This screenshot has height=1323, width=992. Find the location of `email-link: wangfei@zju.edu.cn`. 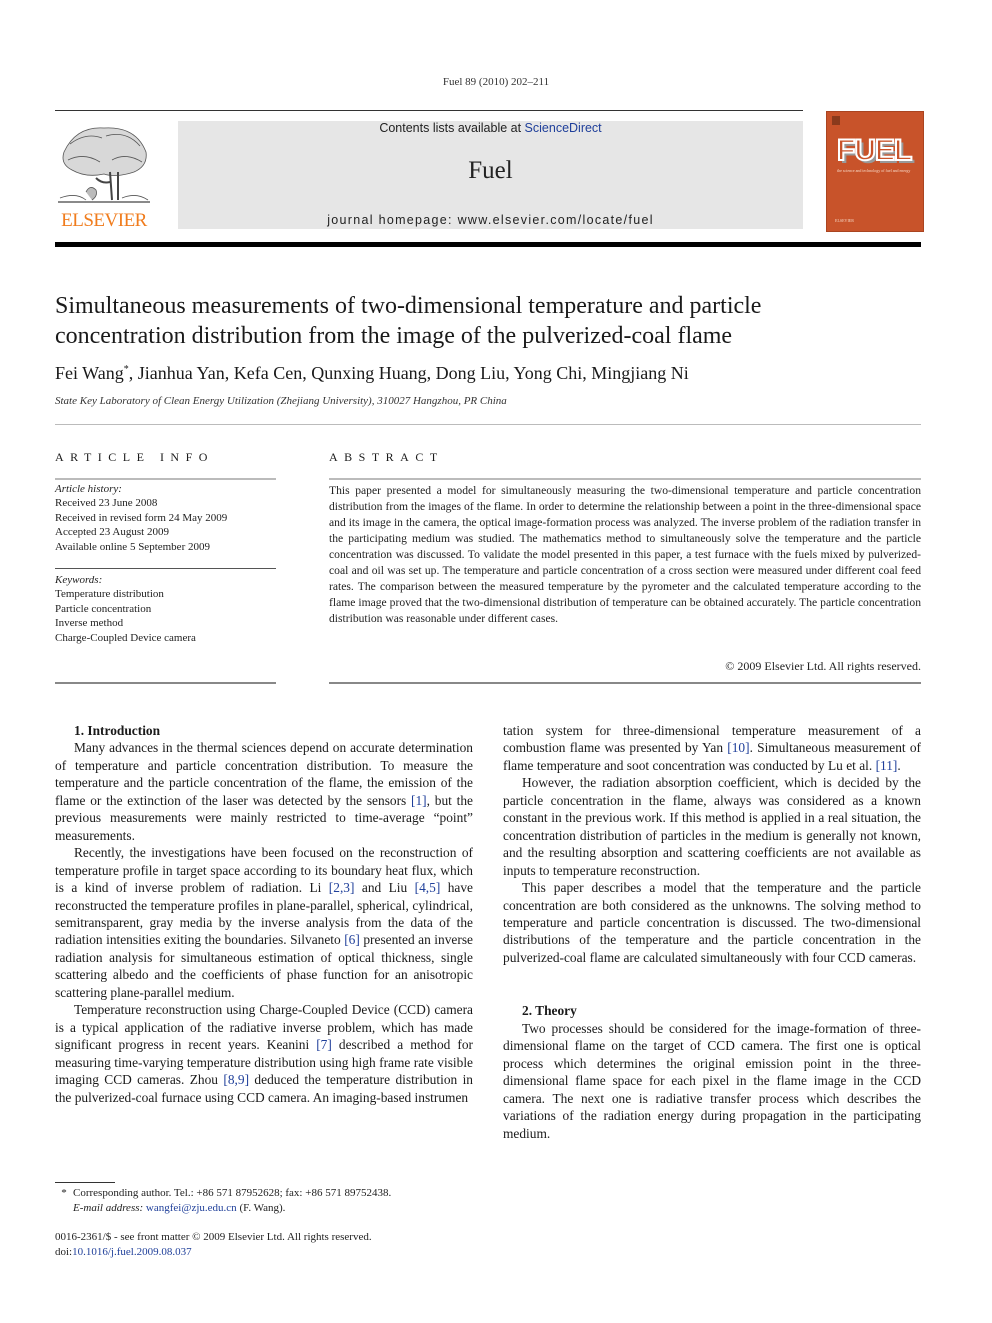

email-link: wangfei@zju.edu.cn is located at coordinates (191, 1208).